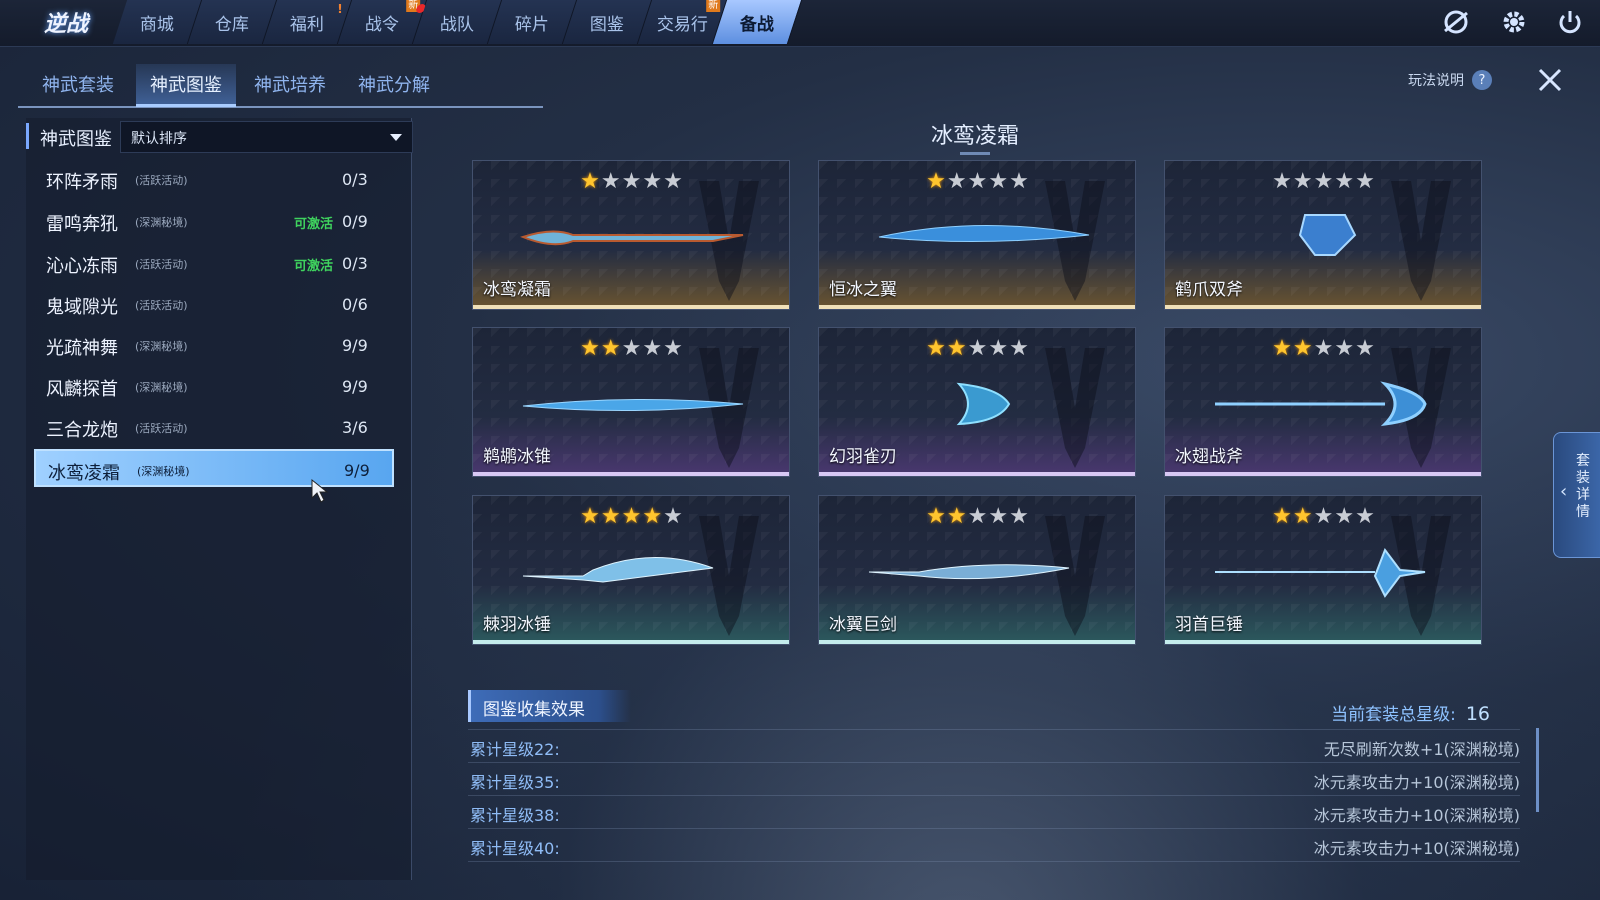  Describe the element at coordinates (290, 84) in the screenshot. I see `tab-divine-train: 神武培养` at that location.